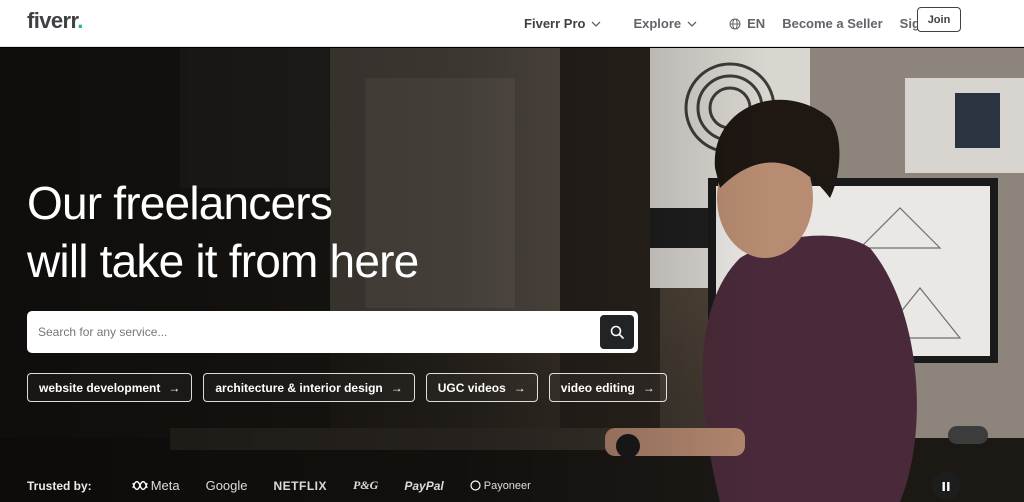  I want to click on nav-become-seller-label: Become a Seller, so click(832, 23).